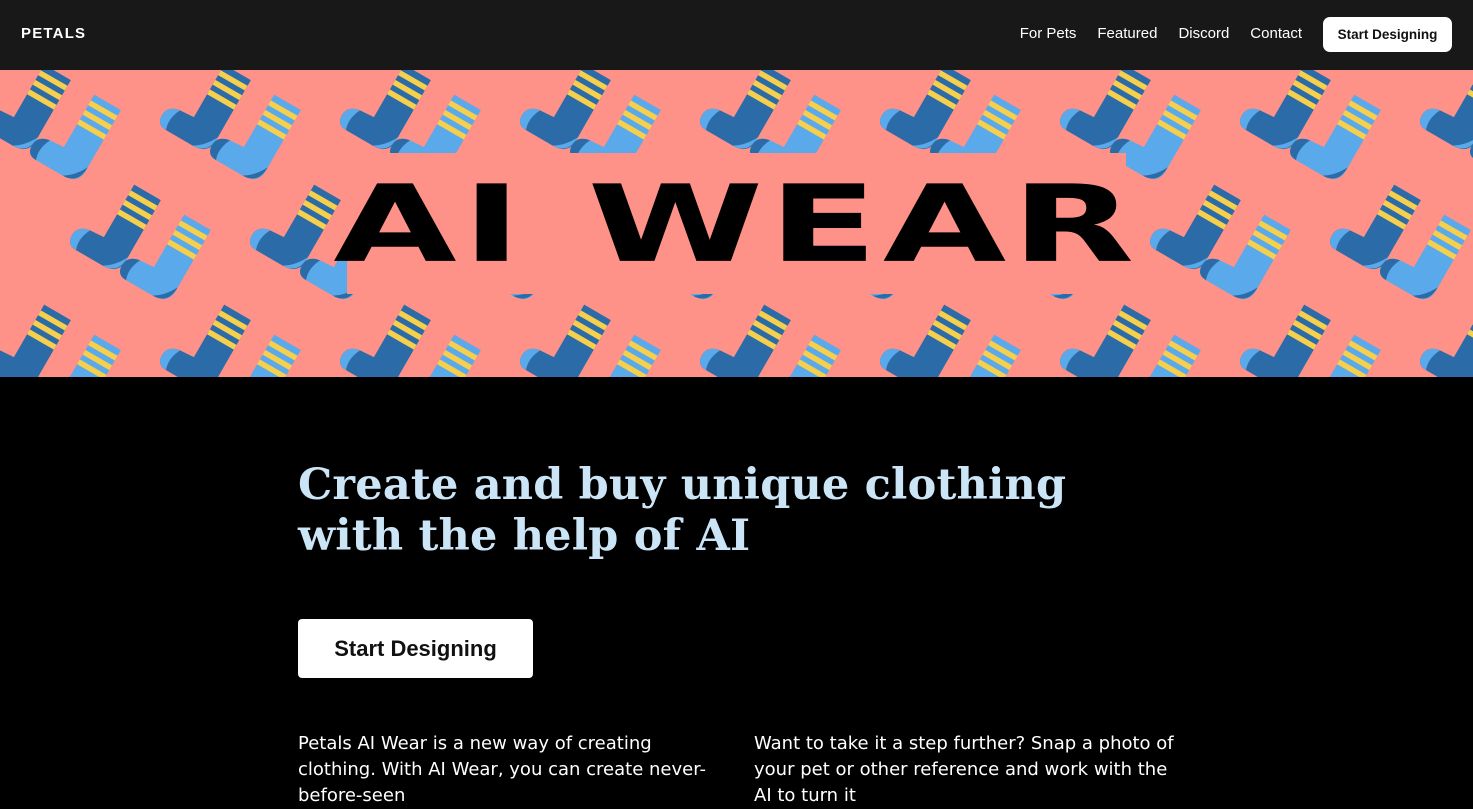 The image size is (1473, 809). I want to click on start-designing-button: Start Designing, so click(415, 648).